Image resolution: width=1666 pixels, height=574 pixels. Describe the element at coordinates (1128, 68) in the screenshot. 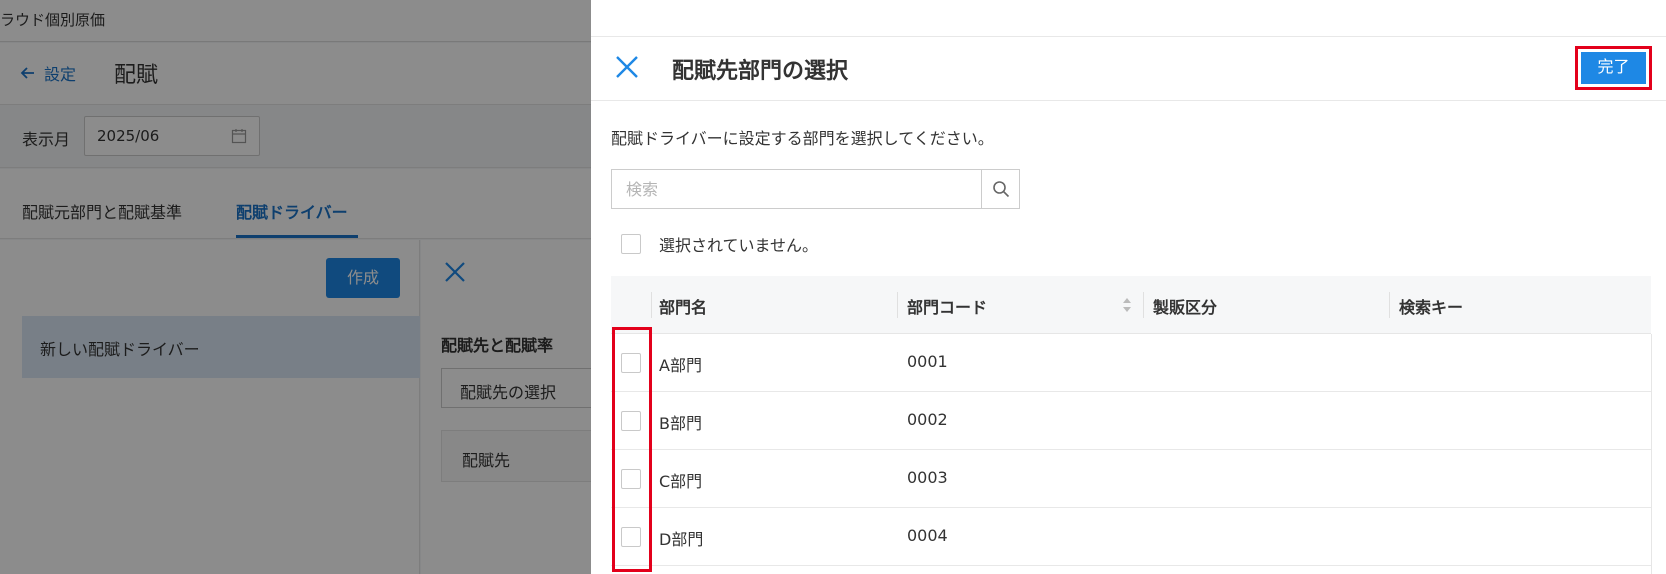

I see `drawer-header: 配賦先部門の選択 完了` at that location.